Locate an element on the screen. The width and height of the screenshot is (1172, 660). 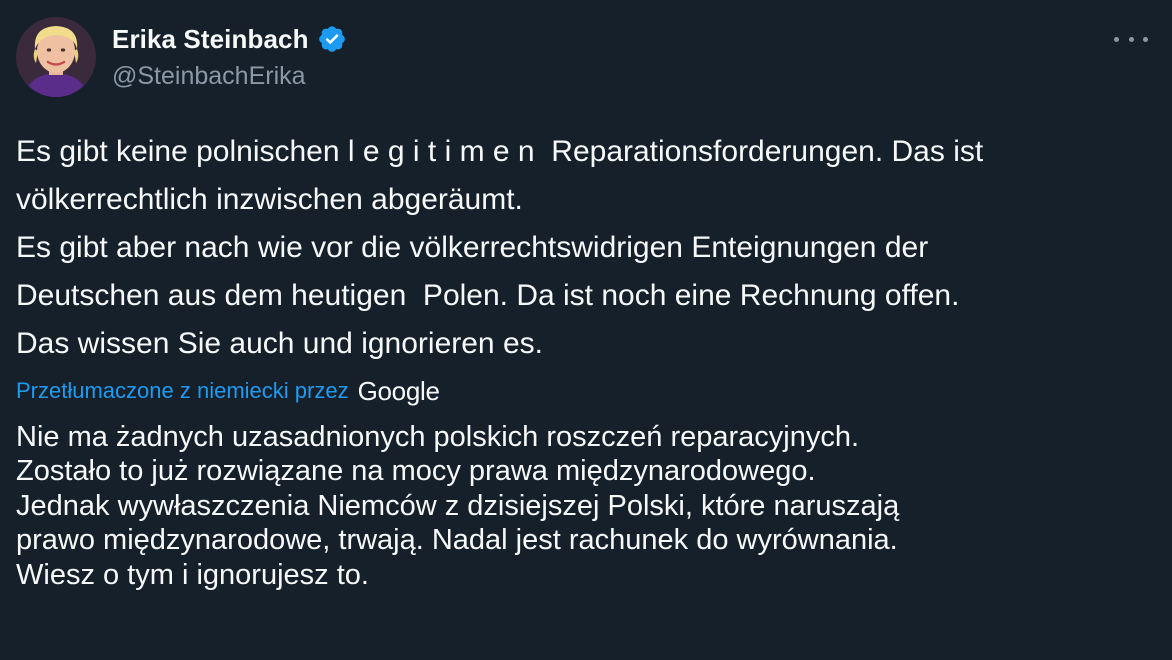
verified-badge-icon is located at coordinates (332, 39).